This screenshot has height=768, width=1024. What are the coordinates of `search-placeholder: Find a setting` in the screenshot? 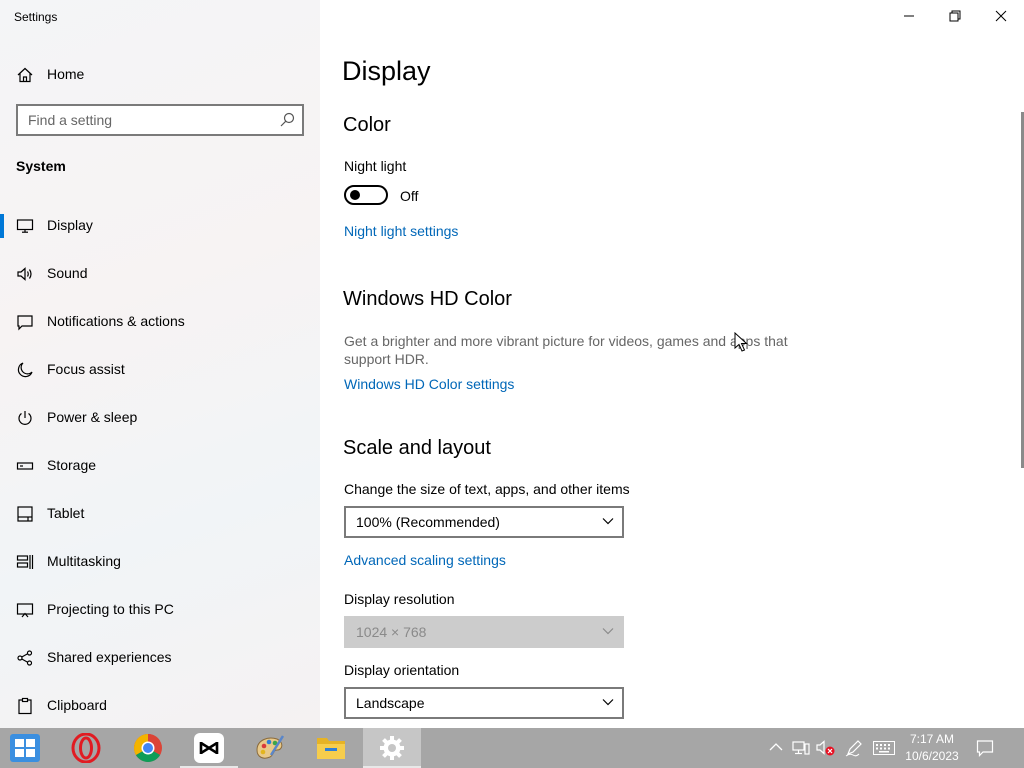 It's located at (70, 120).